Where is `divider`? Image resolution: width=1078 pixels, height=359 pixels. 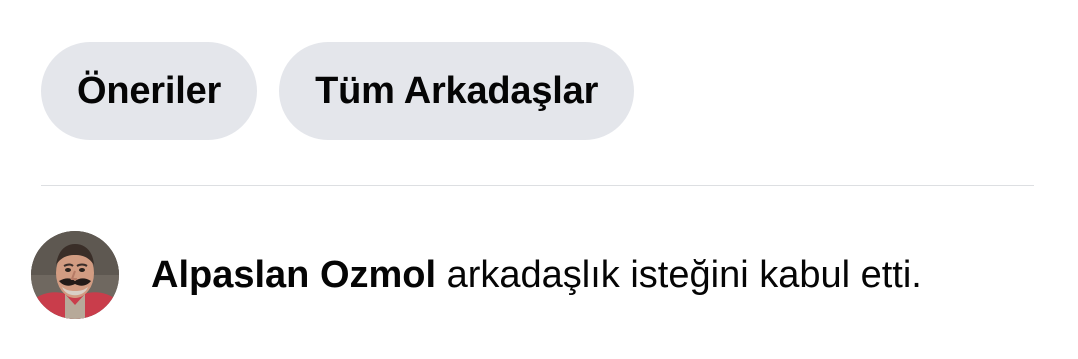
divider is located at coordinates (537, 185).